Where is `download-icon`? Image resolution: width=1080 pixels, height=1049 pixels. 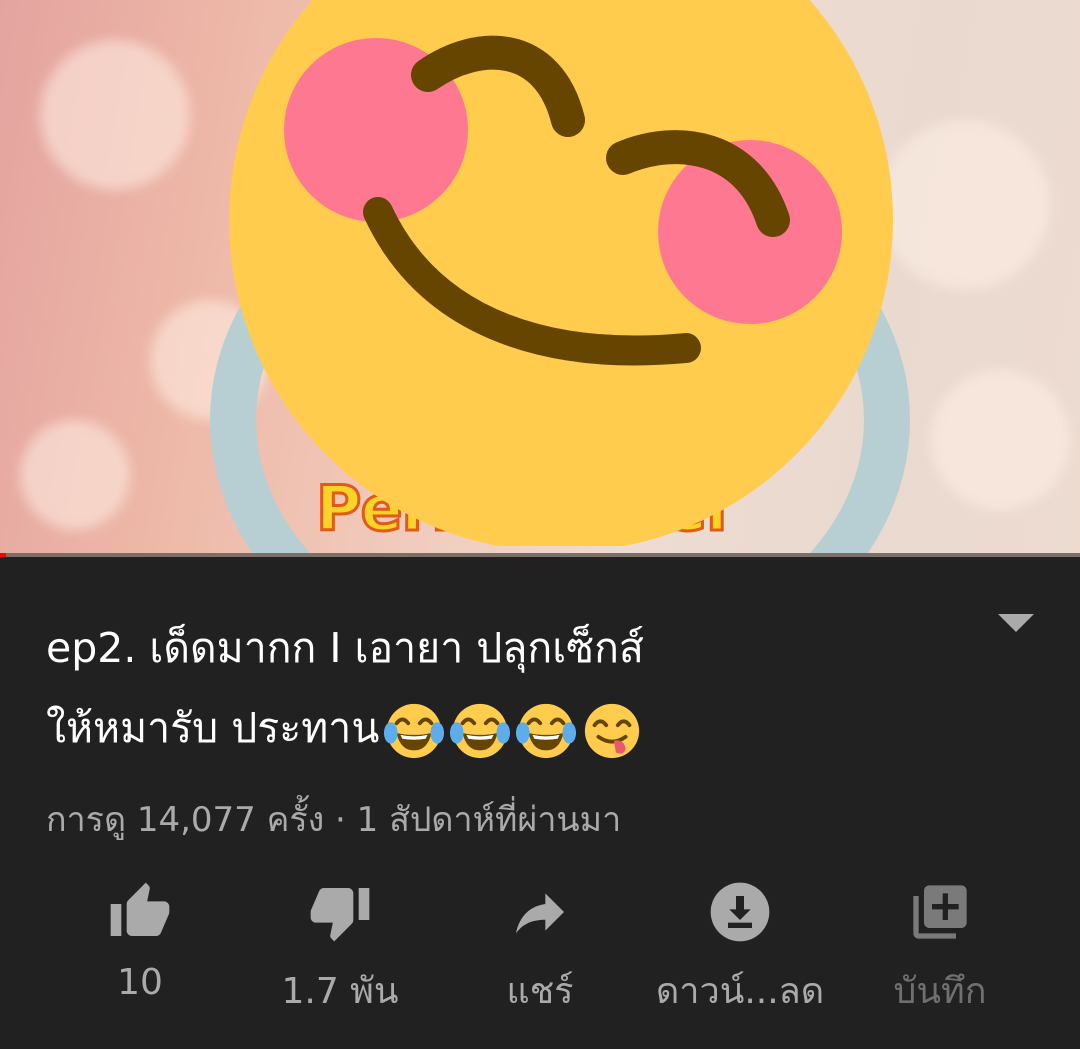
download-icon is located at coordinates (740, 912).